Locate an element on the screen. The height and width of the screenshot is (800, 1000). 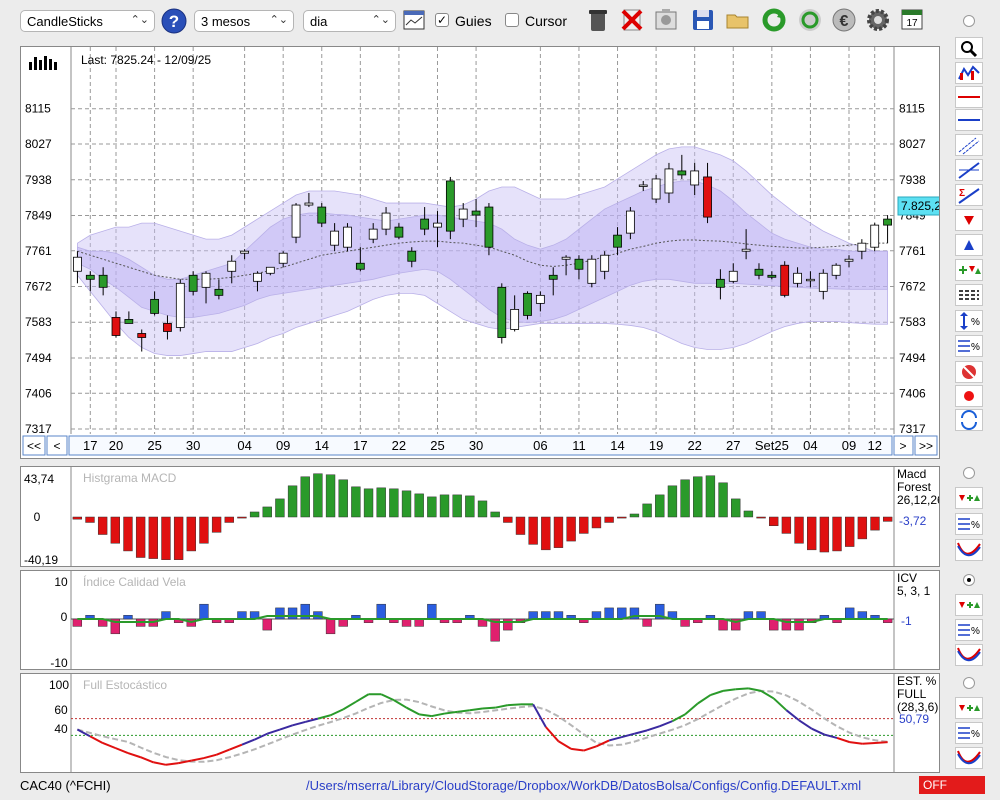
guides-checkbox: ✓ is located at coordinates (442, 20).